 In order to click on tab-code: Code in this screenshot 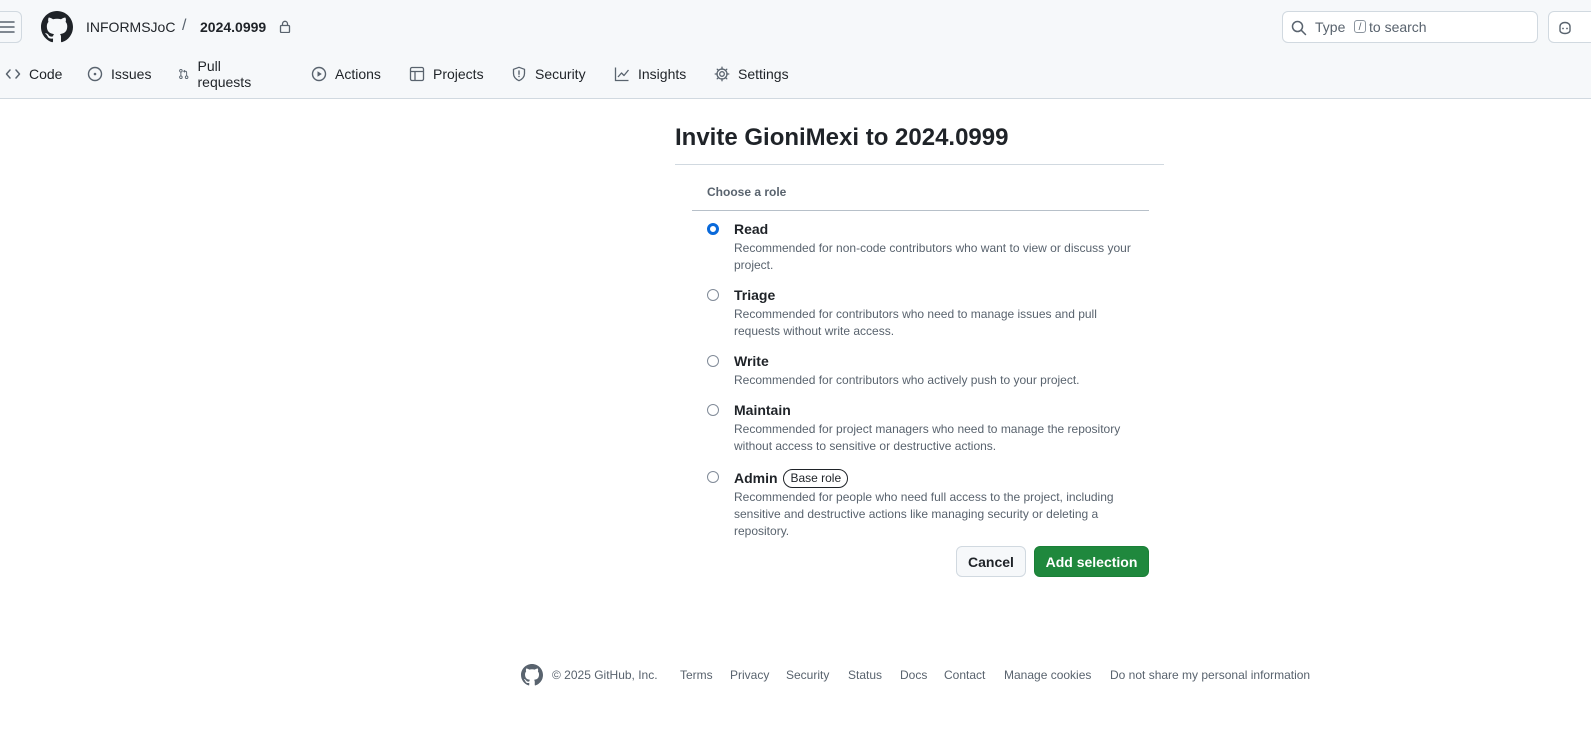, I will do `click(33, 74)`.